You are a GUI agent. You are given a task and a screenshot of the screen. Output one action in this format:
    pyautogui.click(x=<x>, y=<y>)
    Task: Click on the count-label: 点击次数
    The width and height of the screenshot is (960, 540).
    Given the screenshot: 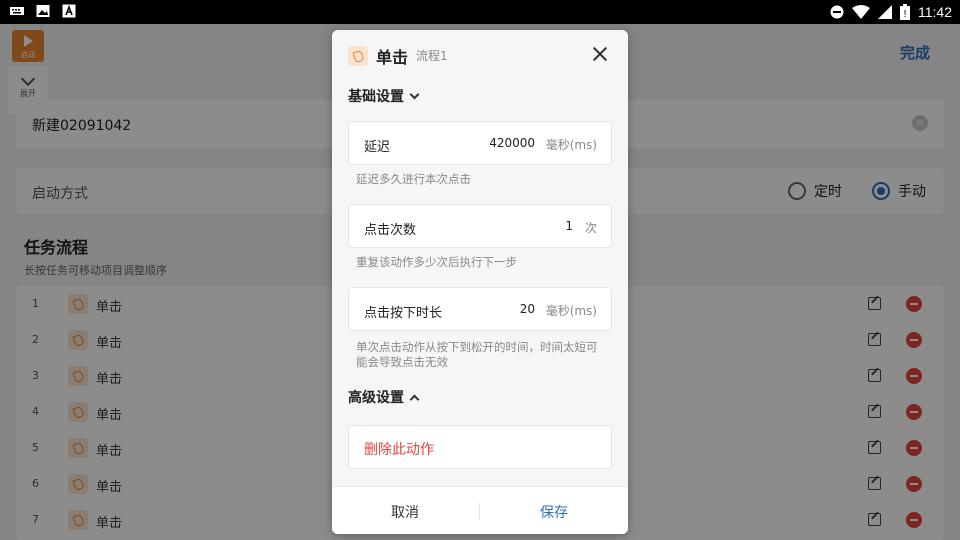 What is the action you would take?
    pyautogui.click(x=390, y=230)
    